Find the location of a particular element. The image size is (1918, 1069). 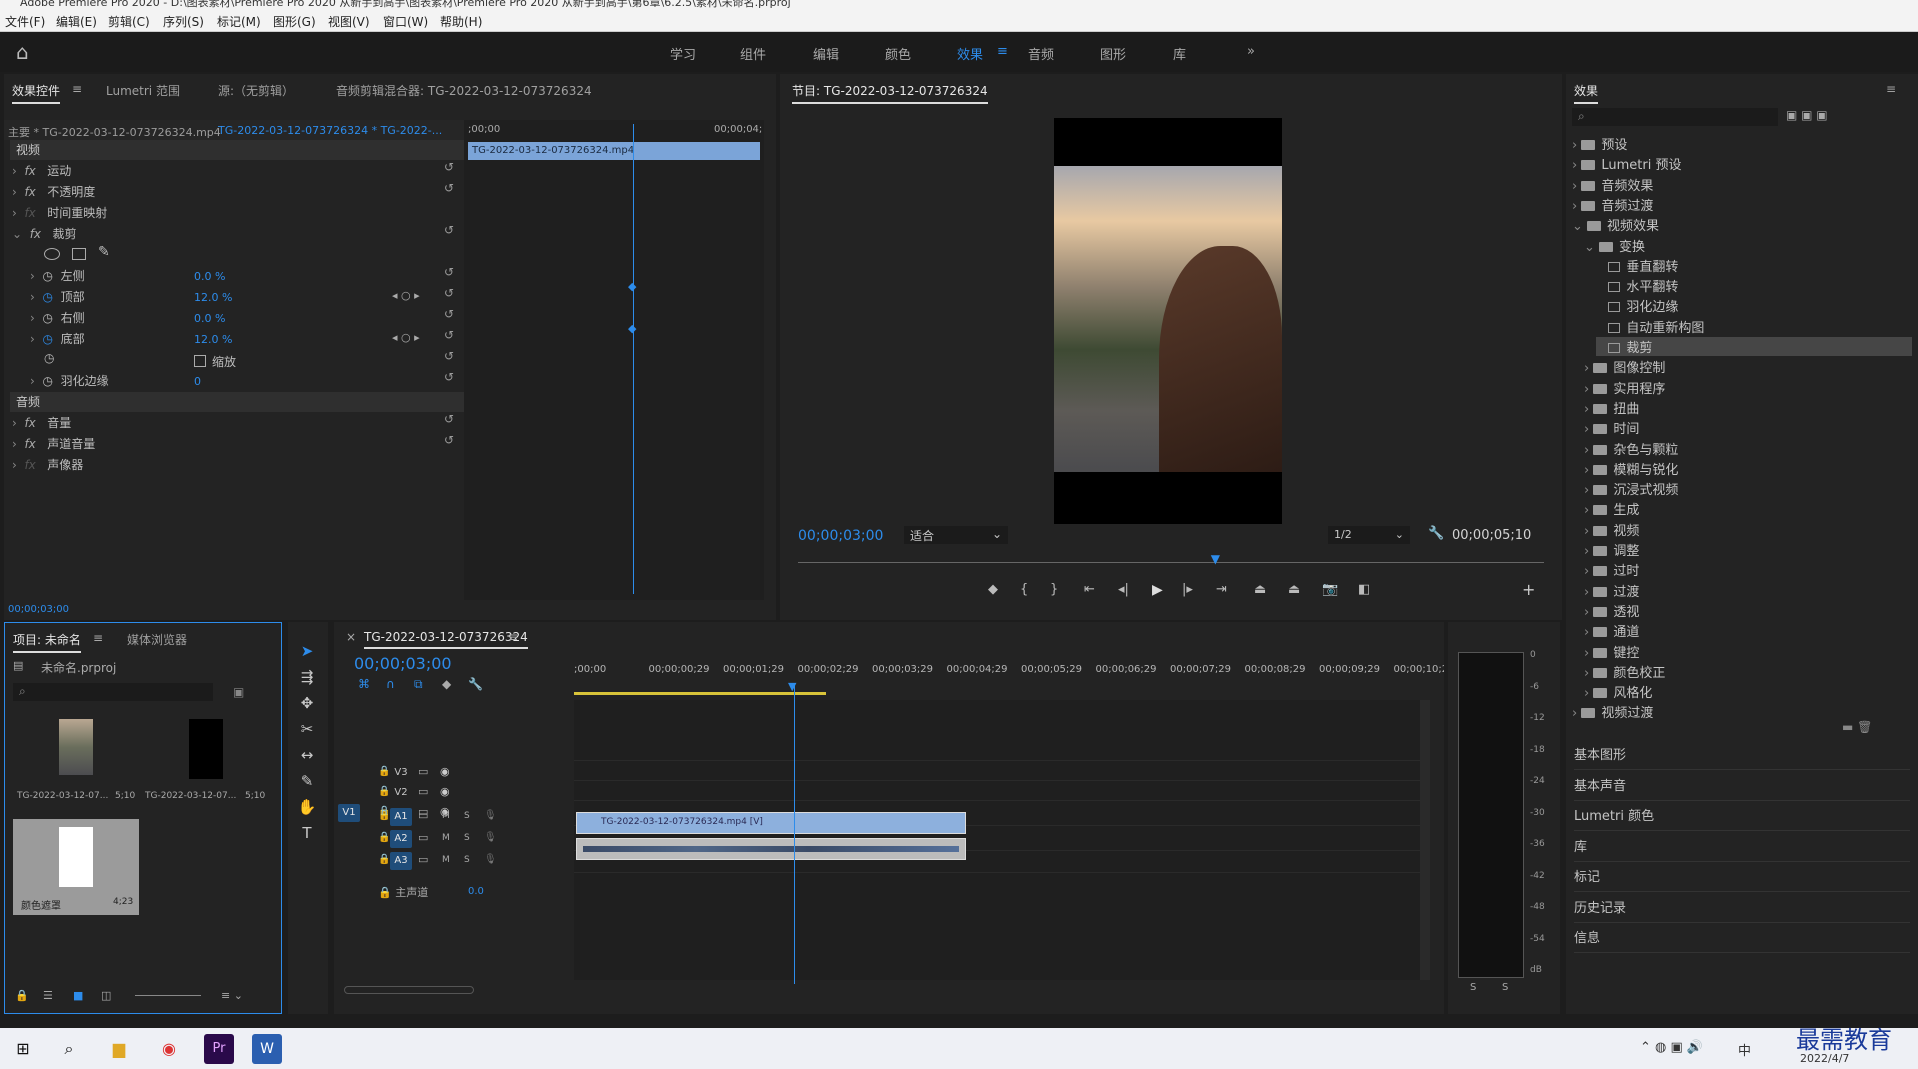

collapsed-panel-tab: Lumetri 颜色 is located at coordinates (1742, 818).